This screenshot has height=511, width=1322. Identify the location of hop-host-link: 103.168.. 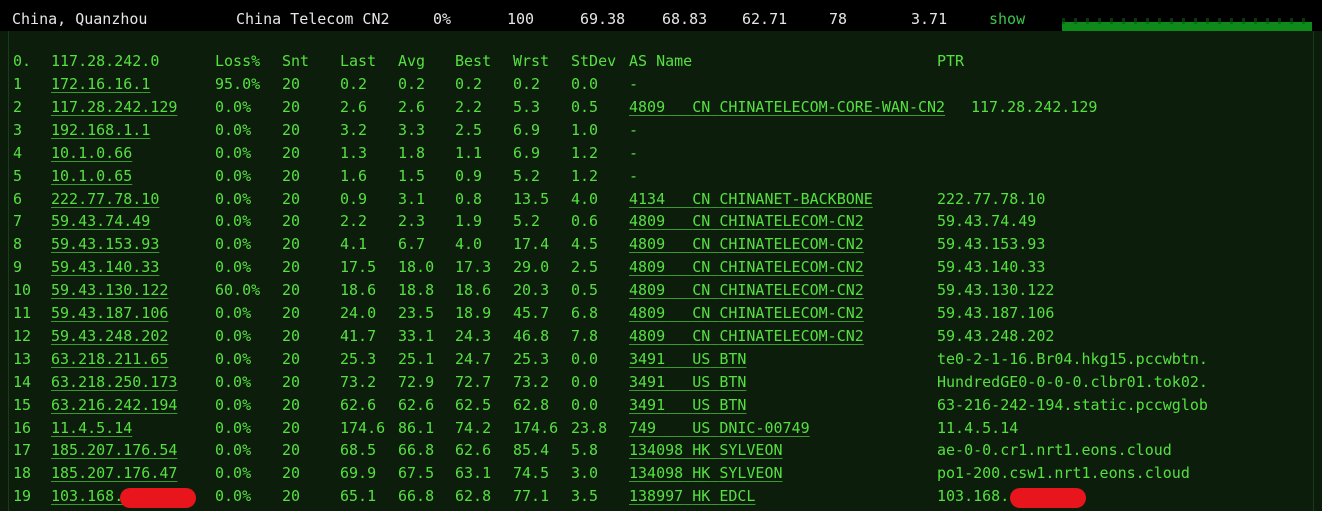
(87, 496).